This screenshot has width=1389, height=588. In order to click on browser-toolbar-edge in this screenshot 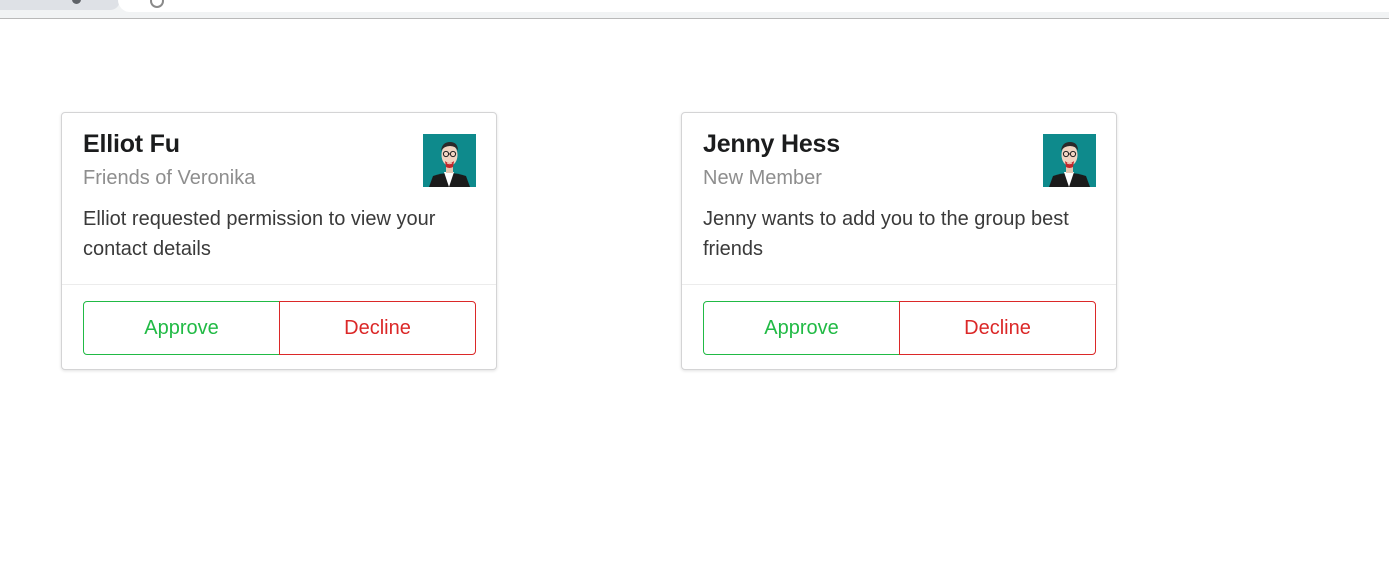, I will do `click(694, 9)`.